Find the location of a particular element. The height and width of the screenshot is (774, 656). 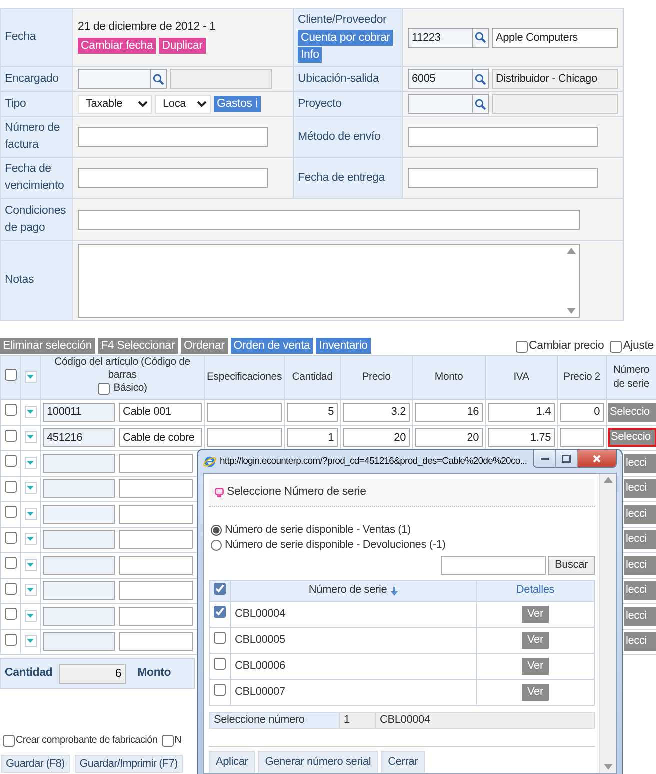

action-button: Duplicar is located at coordinates (182, 46).